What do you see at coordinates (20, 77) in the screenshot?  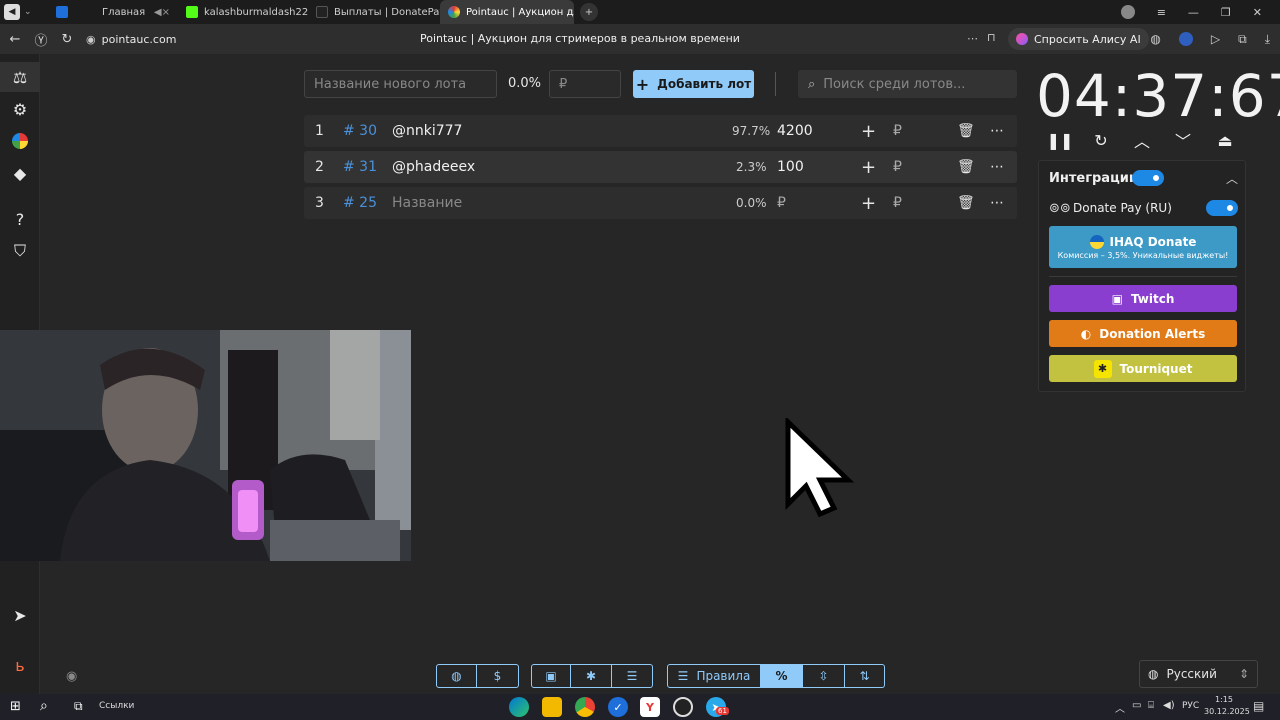 I see `auction-icon: ⚖` at bounding box center [20, 77].